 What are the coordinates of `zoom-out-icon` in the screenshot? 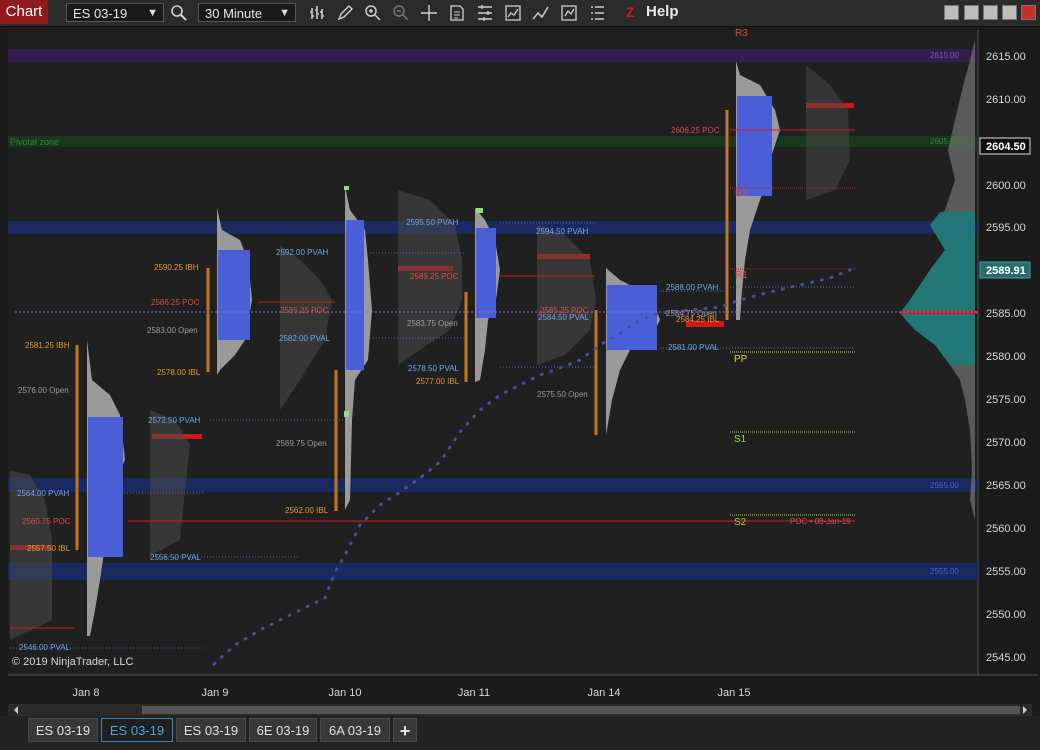 It's located at (401, 13).